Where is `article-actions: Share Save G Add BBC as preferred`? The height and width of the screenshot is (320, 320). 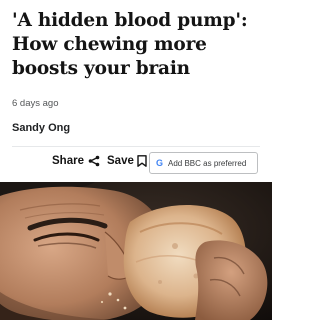 article-actions: Share Save G Add BBC as preferred is located at coordinates (136, 163).